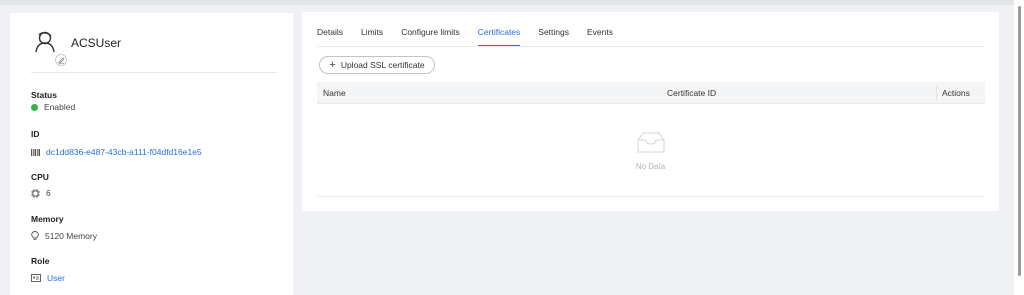  I want to click on chip-icon, so click(35, 193).